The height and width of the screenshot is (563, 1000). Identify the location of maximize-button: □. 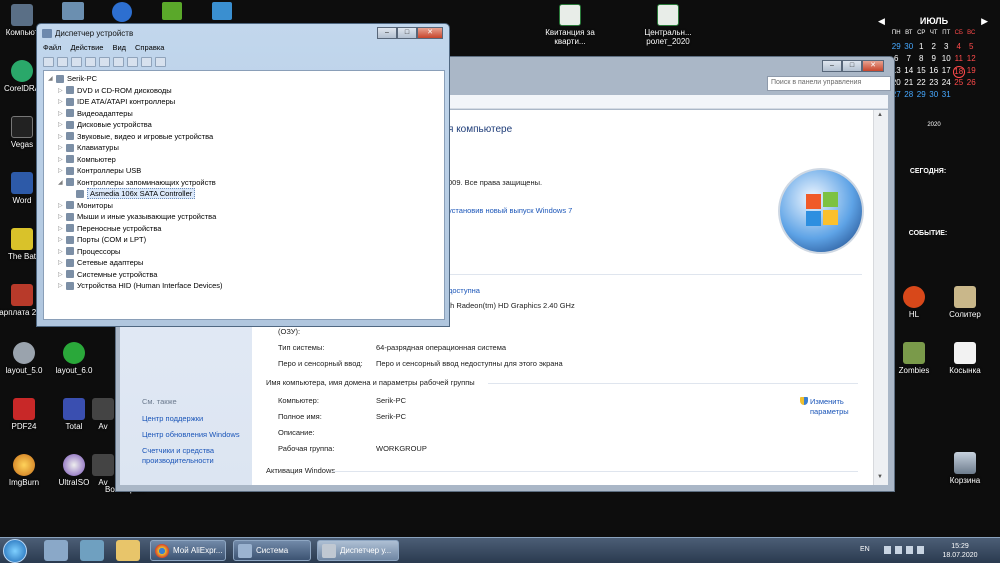
(852, 66).